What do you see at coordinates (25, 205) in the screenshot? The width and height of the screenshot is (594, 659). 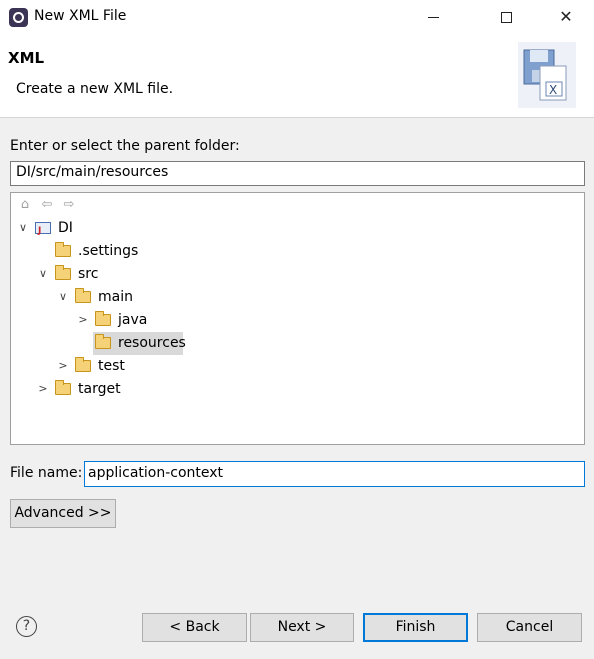 I see `home-icon: ⌂` at bounding box center [25, 205].